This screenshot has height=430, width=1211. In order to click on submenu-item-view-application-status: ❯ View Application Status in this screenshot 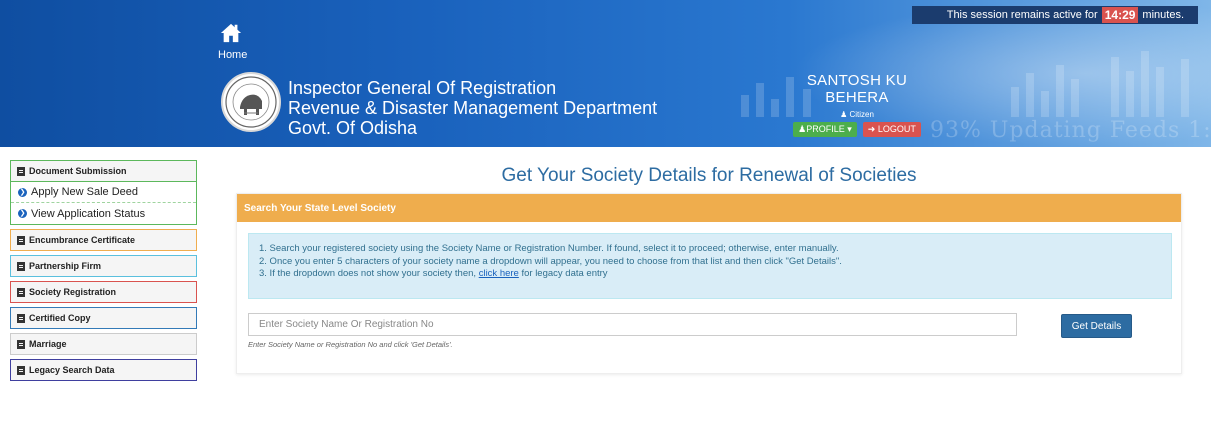, I will do `click(103, 213)`.